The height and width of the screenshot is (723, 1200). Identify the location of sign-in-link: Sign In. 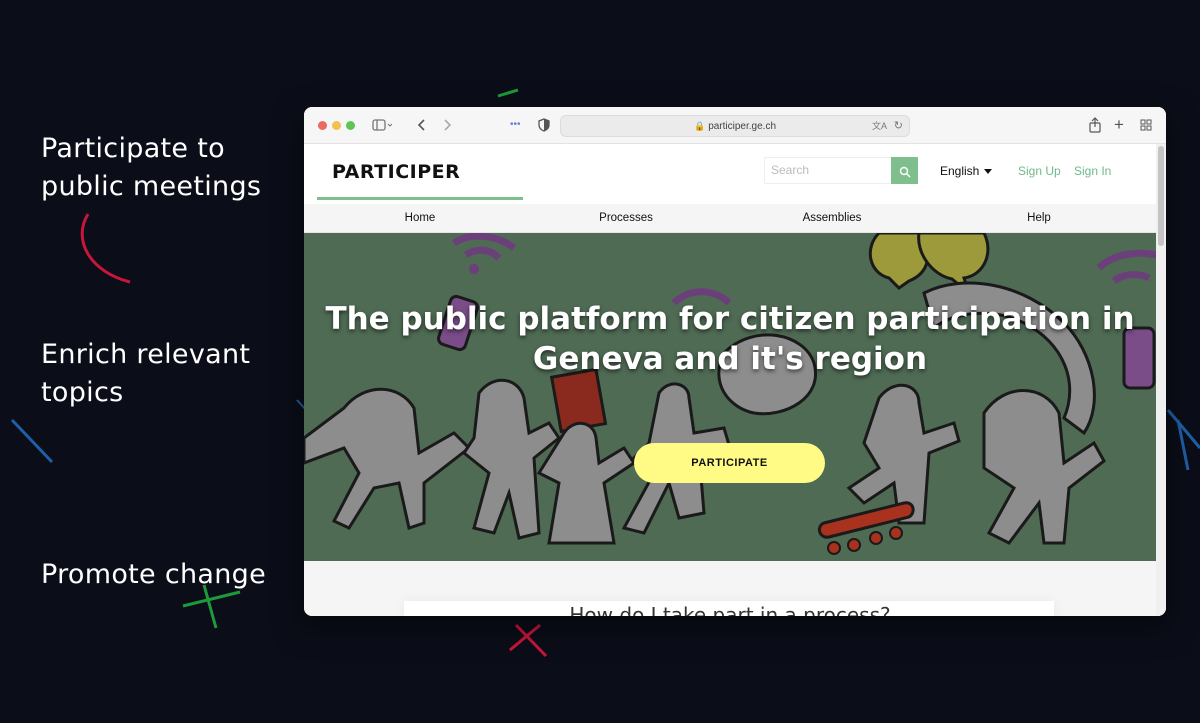
(1092, 171).